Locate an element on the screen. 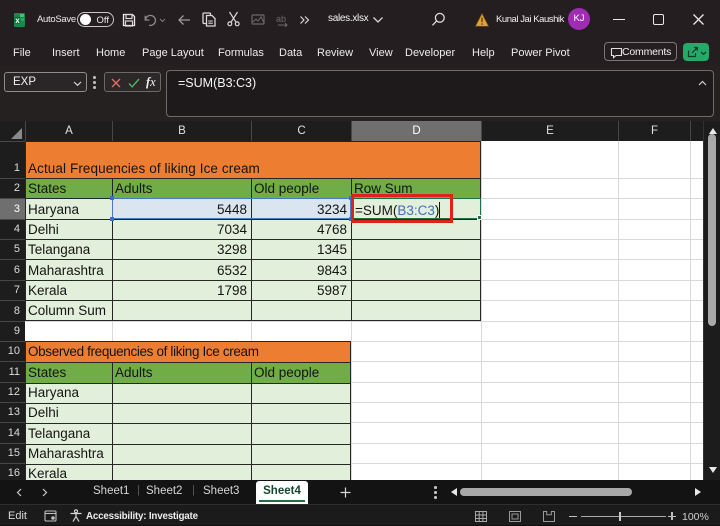 The image size is (720, 526). svg-text: ab is located at coordinates (281, 19).